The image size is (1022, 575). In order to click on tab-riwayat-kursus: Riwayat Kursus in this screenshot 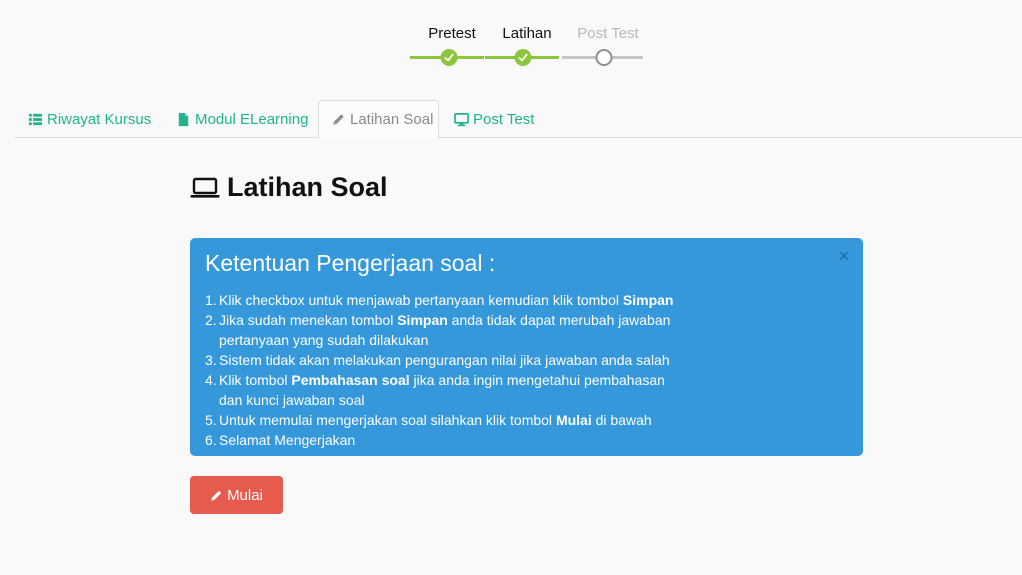, I will do `click(89, 119)`.